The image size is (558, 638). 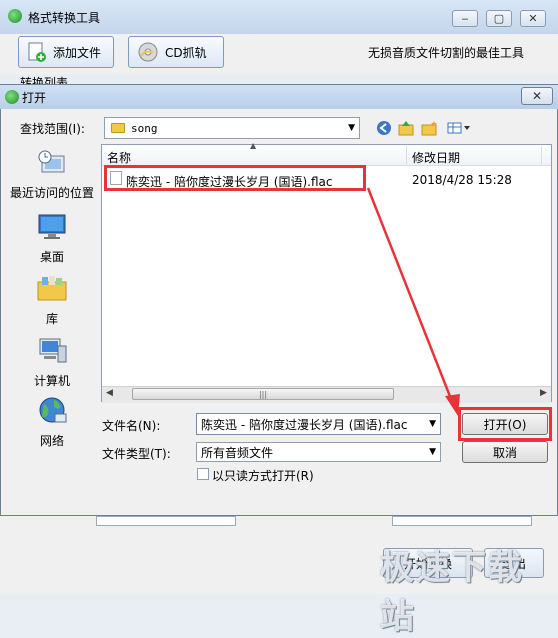 What do you see at coordinates (44, 80) in the screenshot?
I see `conversion-list-label: 转换列表` at bounding box center [44, 80].